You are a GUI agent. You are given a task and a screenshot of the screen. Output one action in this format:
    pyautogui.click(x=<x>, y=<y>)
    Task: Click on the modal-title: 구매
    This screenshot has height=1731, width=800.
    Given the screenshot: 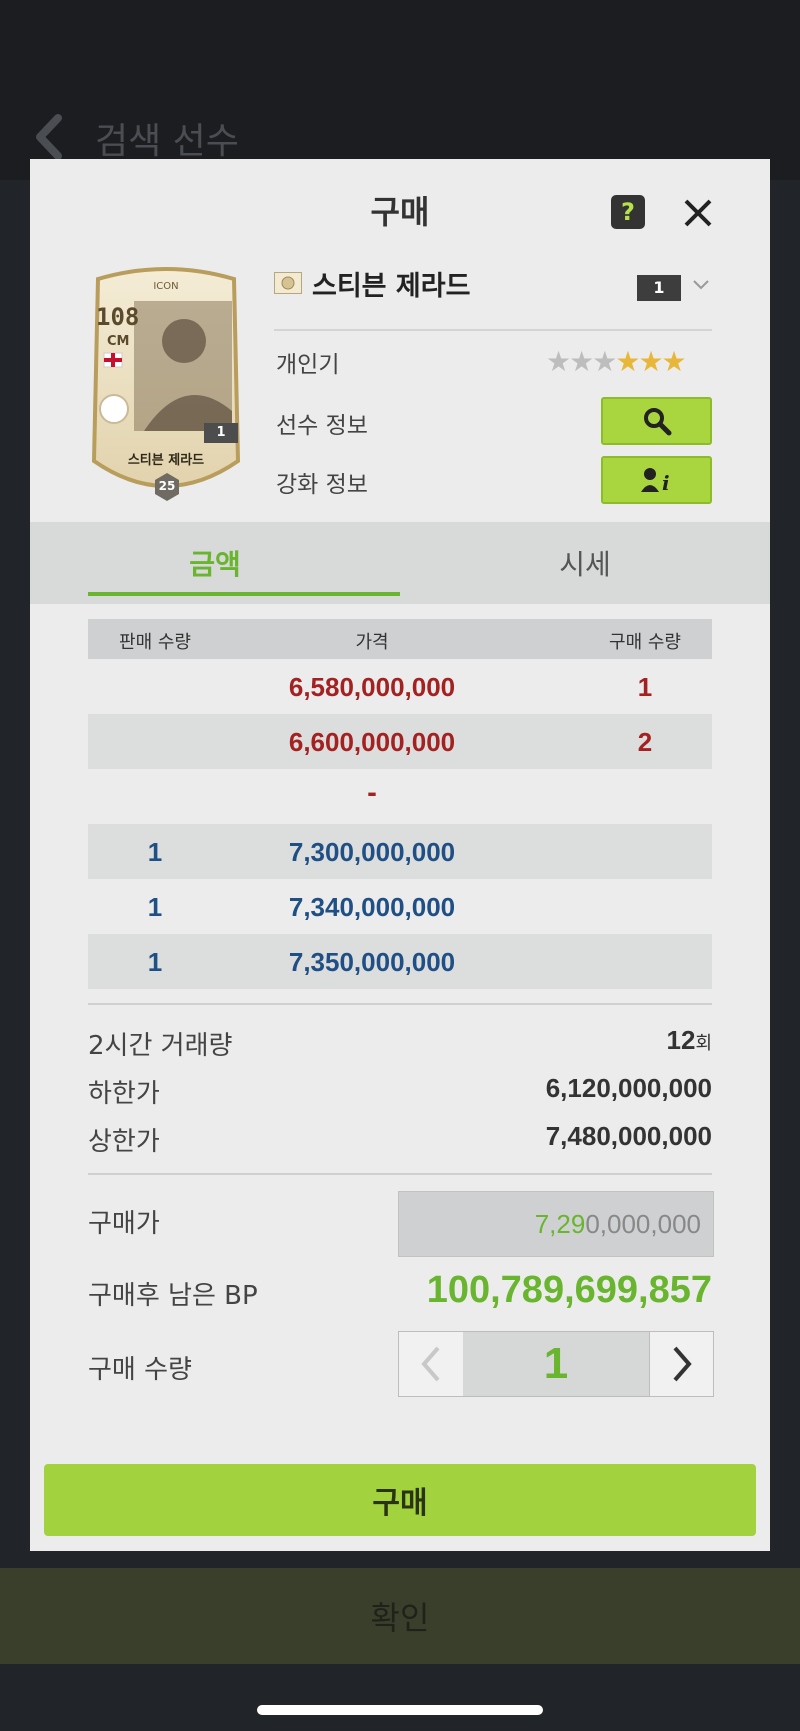 What is the action you would take?
    pyautogui.click(x=400, y=212)
    